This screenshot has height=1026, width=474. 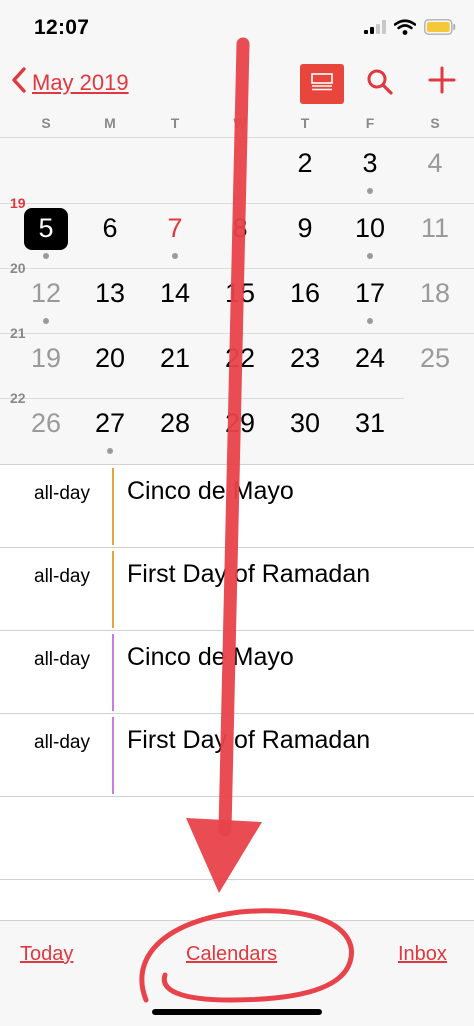 What do you see at coordinates (240, 228) in the screenshot?
I see `day-cell: 8` at bounding box center [240, 228].